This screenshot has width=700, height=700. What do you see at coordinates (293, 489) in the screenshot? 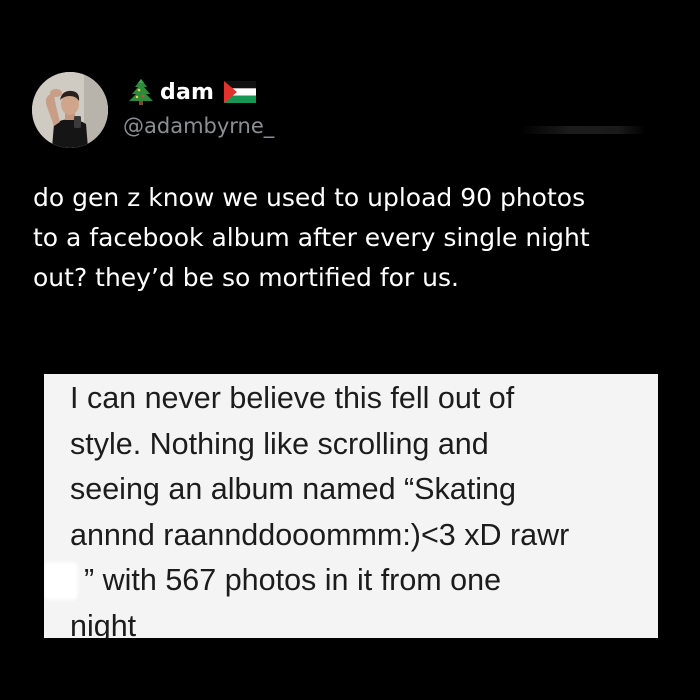
I see `quoted-text-line: seeing an album named “Skating` at bounding box center [293, 489].